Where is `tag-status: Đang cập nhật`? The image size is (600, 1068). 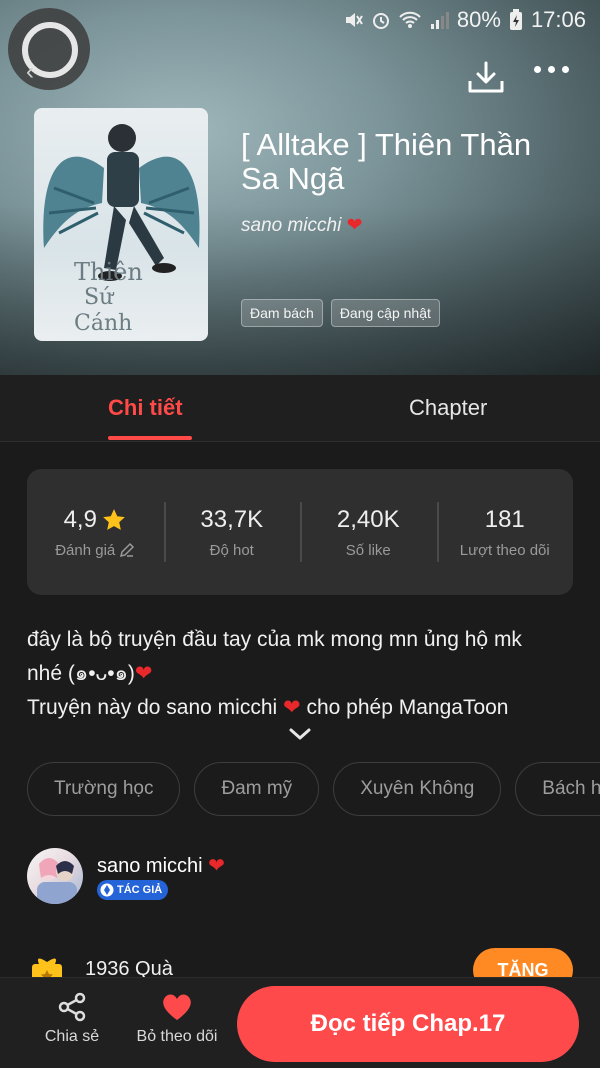 tag-status: Đang cập nhật is located at coordinates (385, 313).